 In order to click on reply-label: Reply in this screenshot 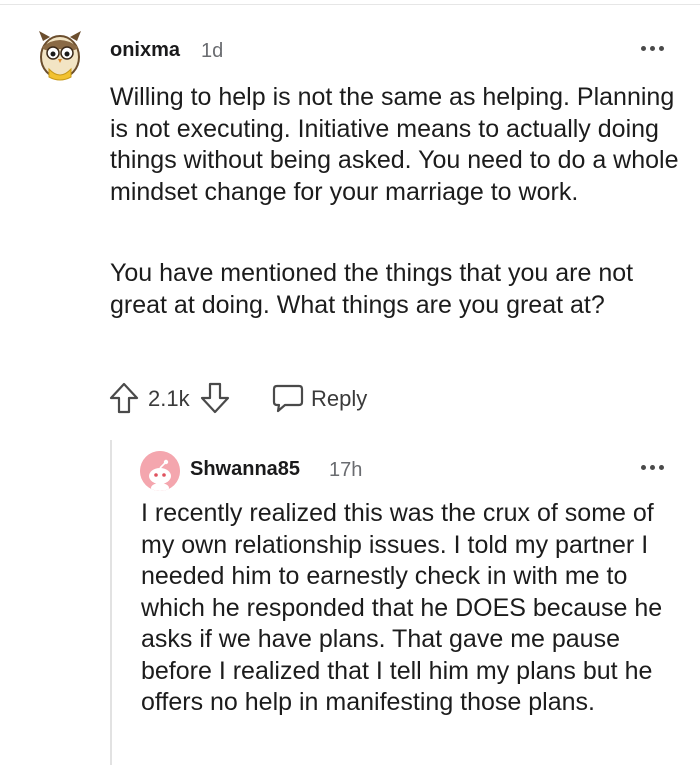, I will do `click(339, 398)`.